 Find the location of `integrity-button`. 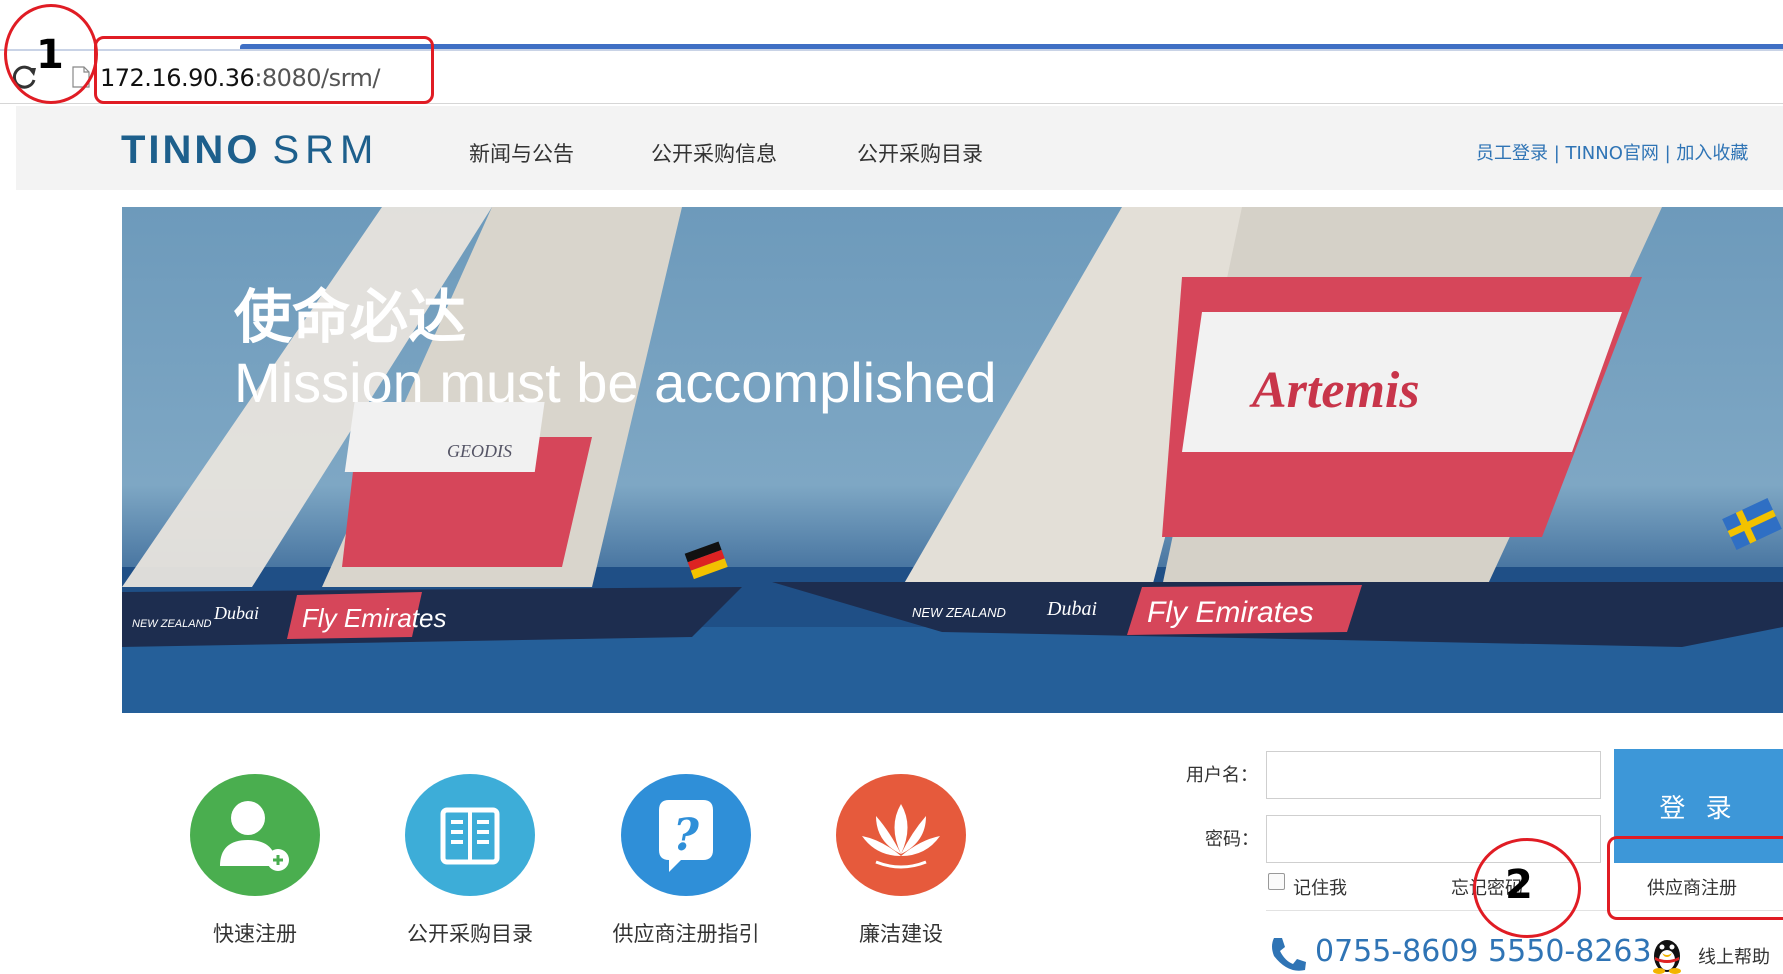

integrity-button is located at coordinates (901, 835).